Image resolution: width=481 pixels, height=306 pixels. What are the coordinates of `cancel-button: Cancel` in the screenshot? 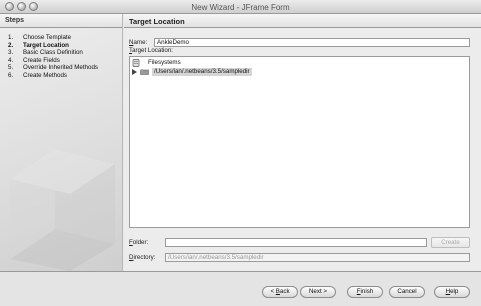 It's located at (407, 292).